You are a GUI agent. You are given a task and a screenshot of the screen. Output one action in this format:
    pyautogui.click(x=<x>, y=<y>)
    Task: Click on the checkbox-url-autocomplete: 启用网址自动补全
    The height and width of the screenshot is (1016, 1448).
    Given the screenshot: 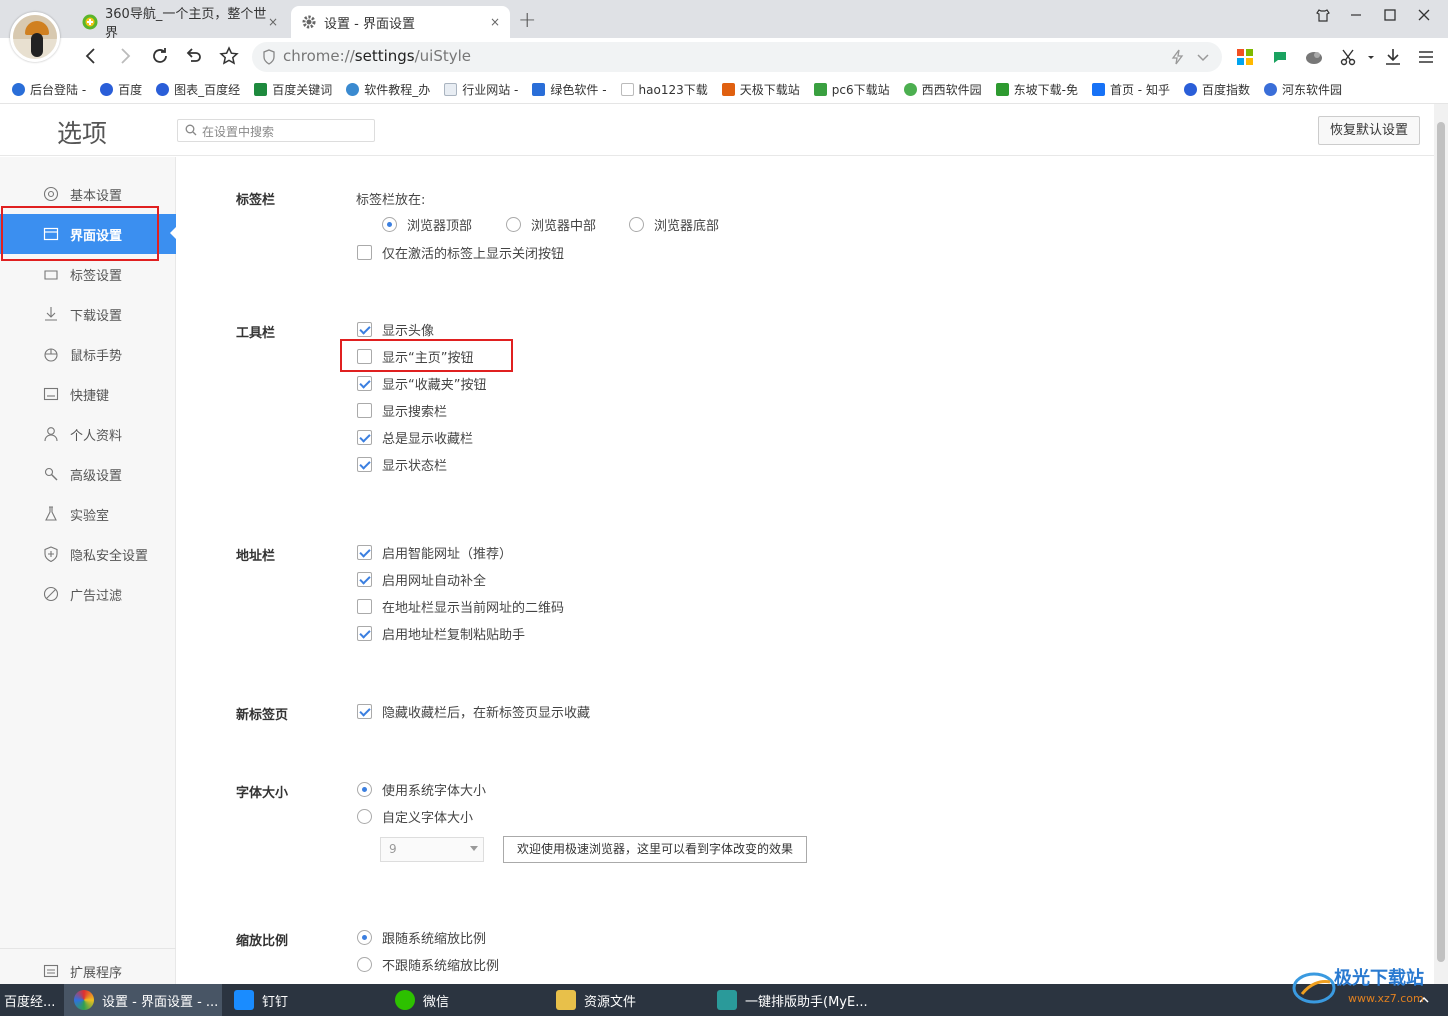 What is the action you would take?
    pyautogui.click(x=421, y=579)
    